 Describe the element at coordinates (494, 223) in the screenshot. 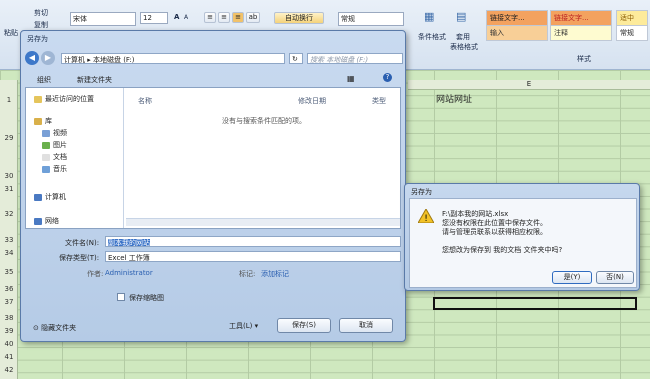

I see `alert-message-line: 您没有权限在此位置中保存文件。` at that location.